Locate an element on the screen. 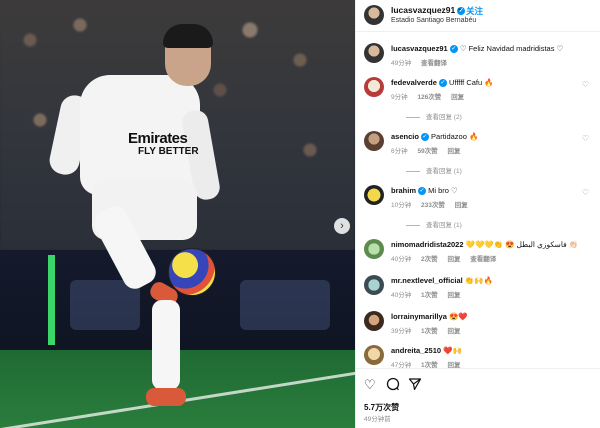 The height and width of the screenshot is (428, 600). jersey-sponsor: Emirates is located at coordinates (158, 138).